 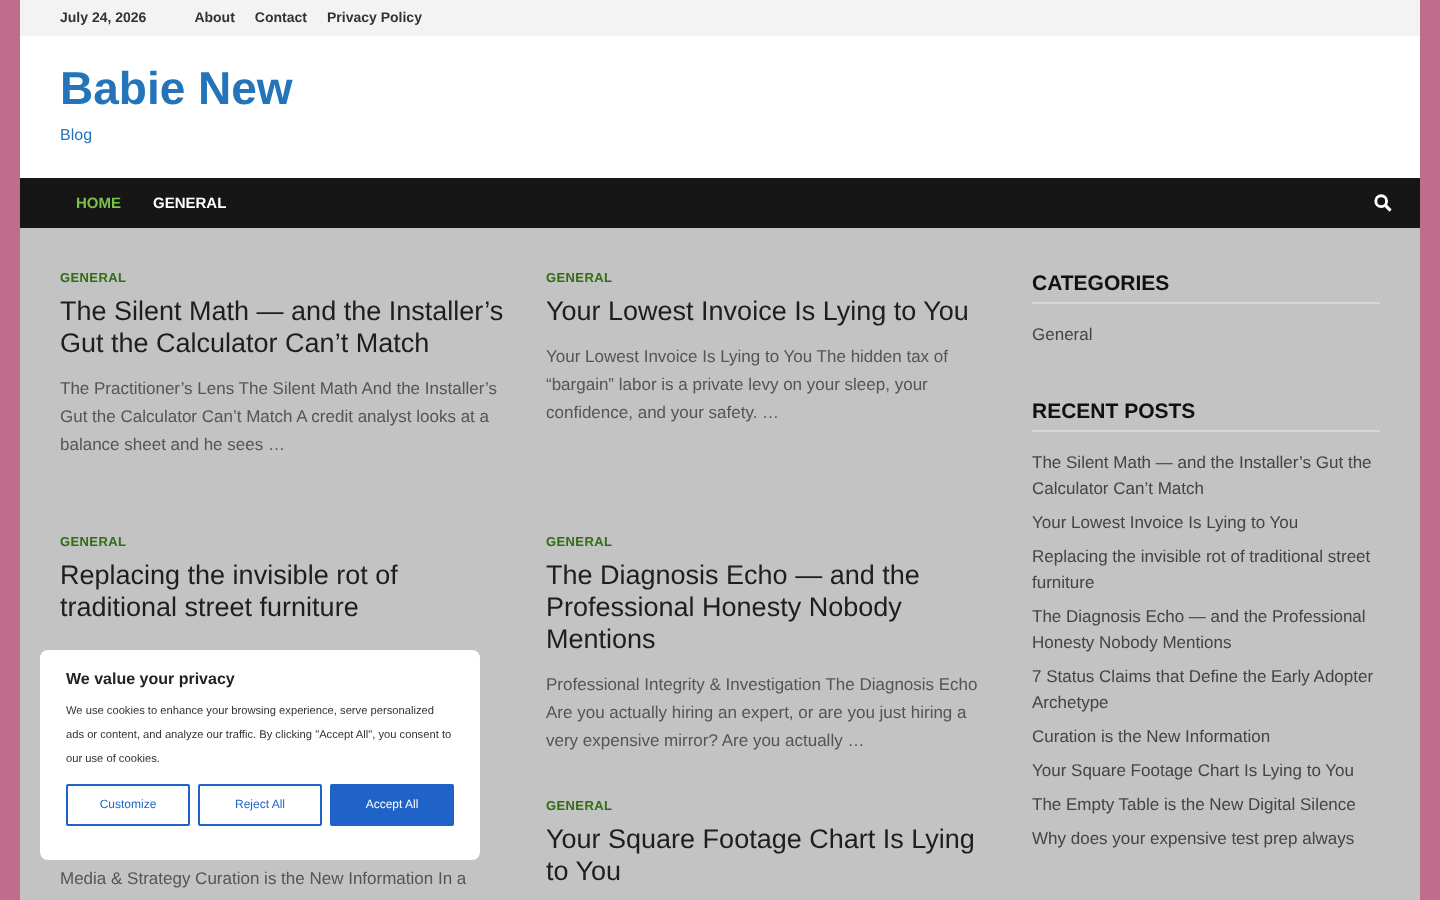 What do you see at coordinates (282, 328) in the screenshot?
I see `post-title: The Silent Math — and the Installer’s Gut the Calculator Can’t Match` at bounding box center [282, 328].